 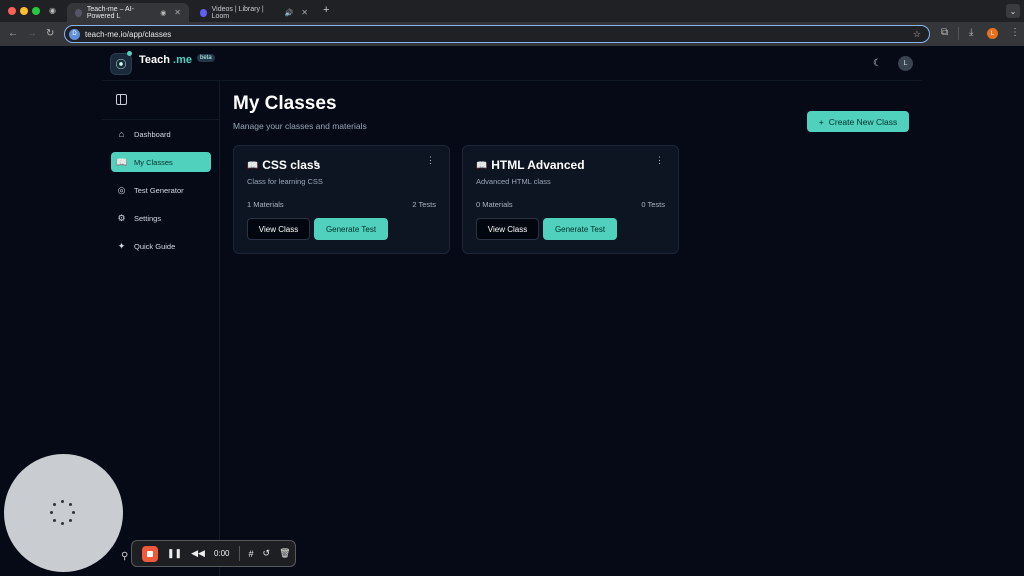 I want to click on grid-icon: #, so click(x=251, y=554).